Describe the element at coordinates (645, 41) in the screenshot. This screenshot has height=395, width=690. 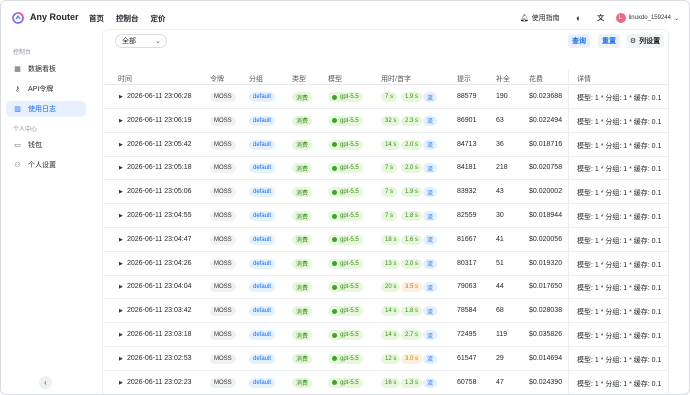
I see `column-settings-button: ⚙ 列设置` at that location.